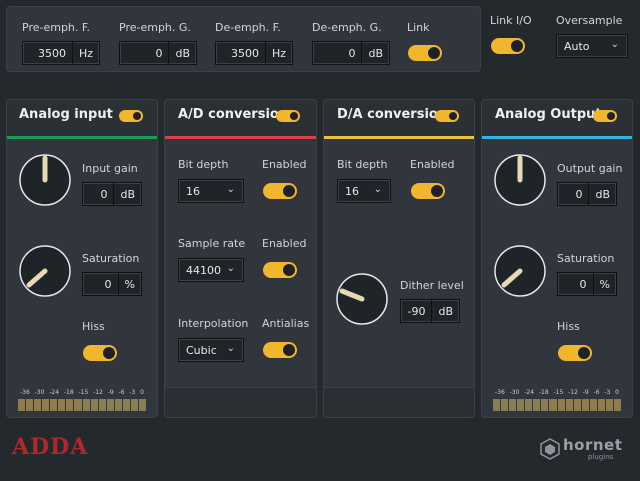 This screenshot has width=640, height=481. What do you see at coordinates (520, 180) in the screenshot?
I see `output-gain-knob` at bounding box center [520, 180].